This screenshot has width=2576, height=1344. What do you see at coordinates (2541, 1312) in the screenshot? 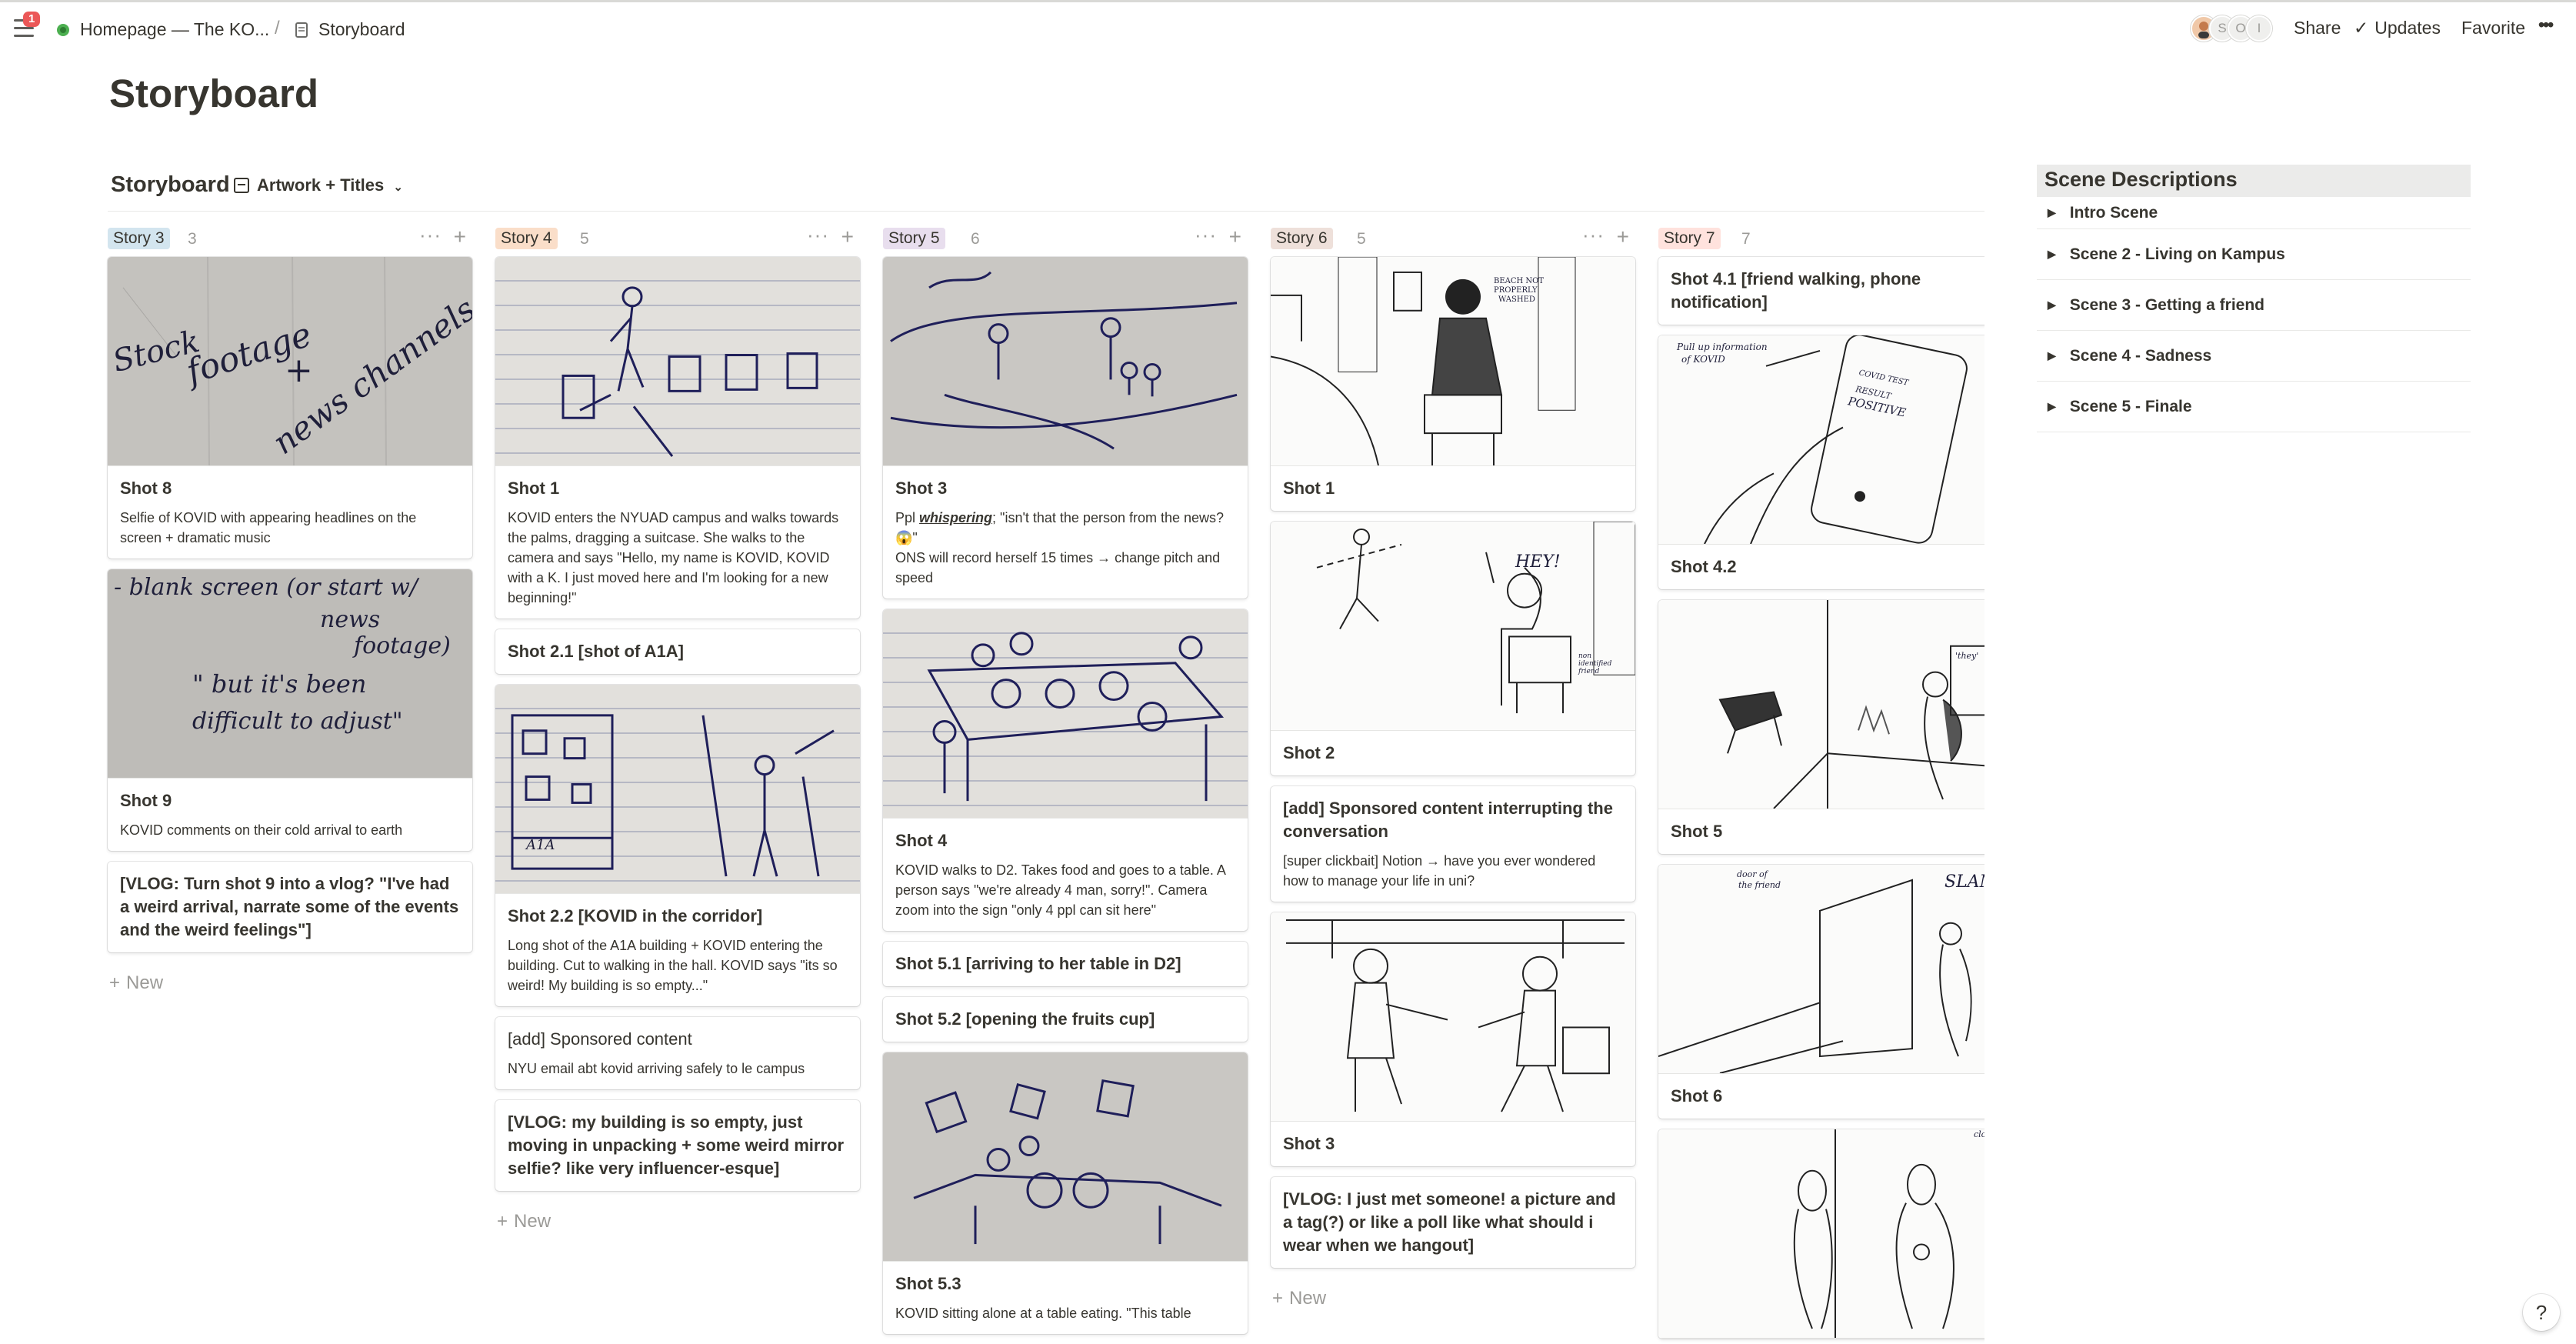
I see `help-button: ?` at bounding box center [2541, 1312].